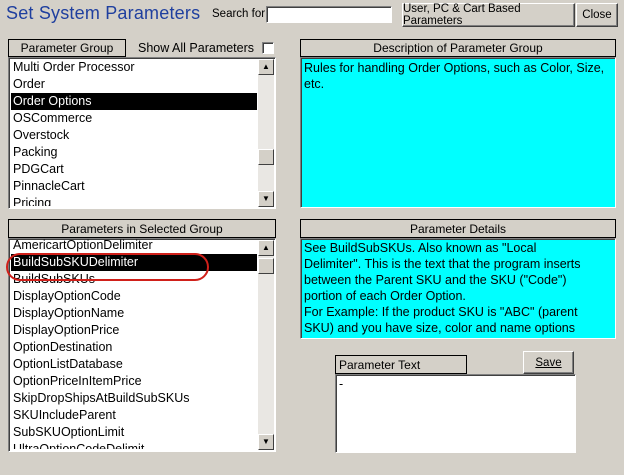  What do you see at coordinates (548, 362) in the screenshot?
I see `save-button: Save` at bounding box center [548, 362].